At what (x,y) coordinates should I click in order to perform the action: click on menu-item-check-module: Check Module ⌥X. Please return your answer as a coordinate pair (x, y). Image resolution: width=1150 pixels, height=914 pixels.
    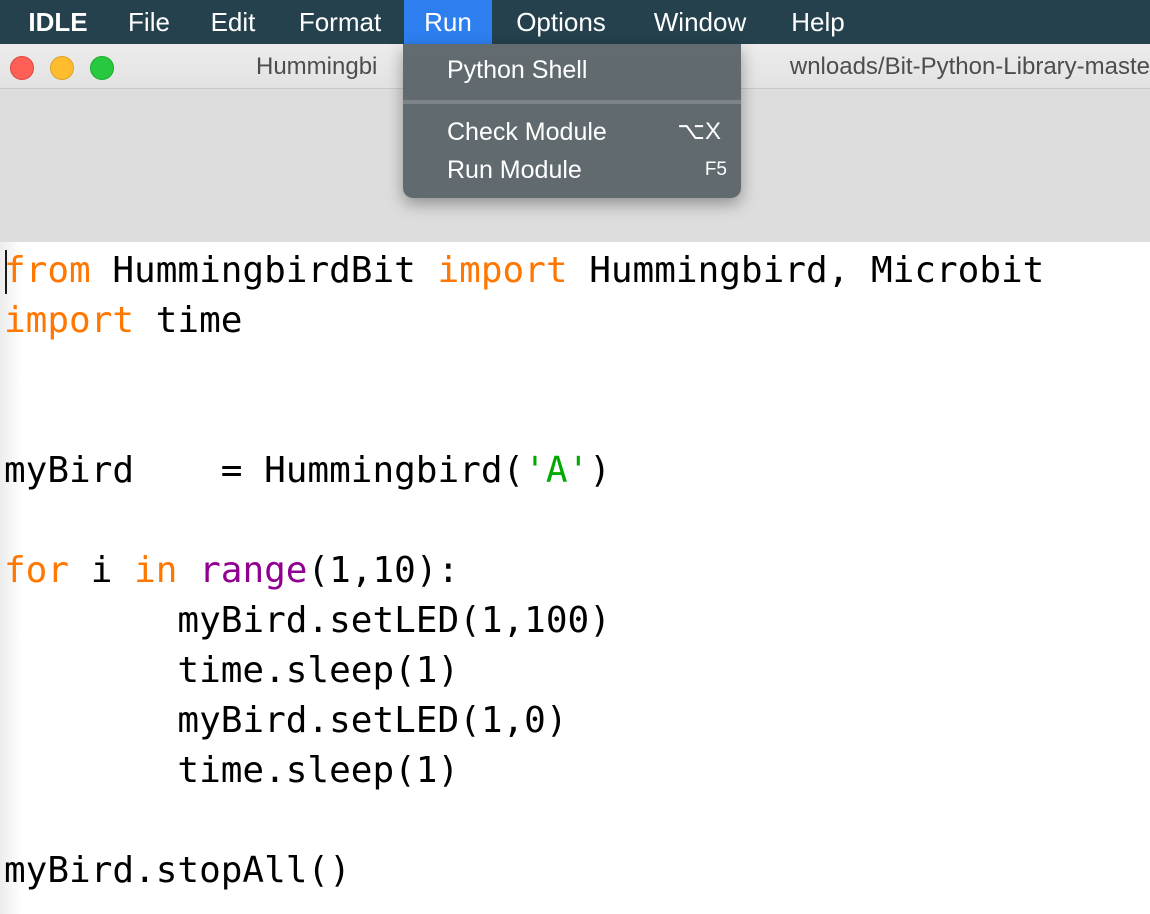
    Looking at the image, I should click on (572, 132).